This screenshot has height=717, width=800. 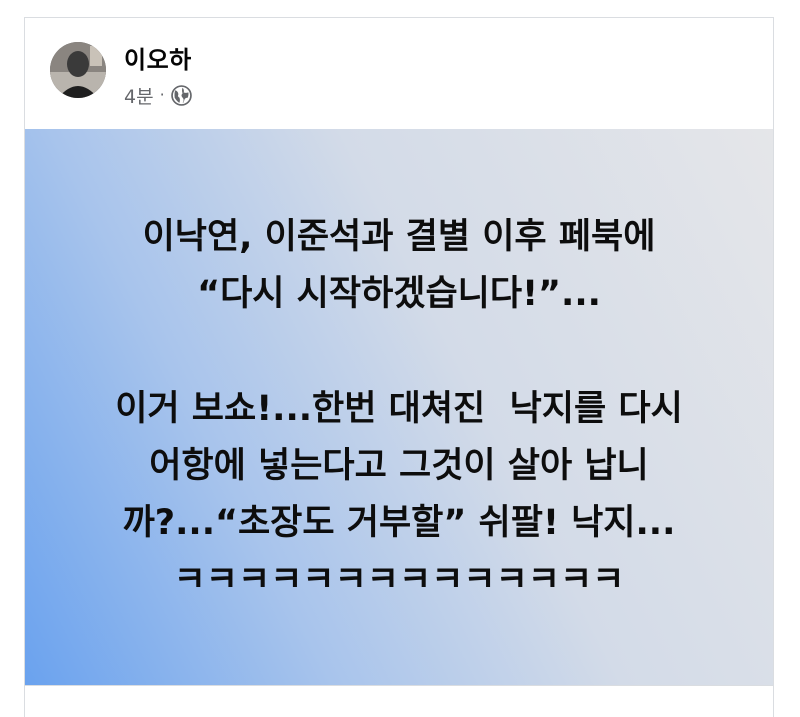 I want to click on author-name: 이오하, so click(x=158, y=57).